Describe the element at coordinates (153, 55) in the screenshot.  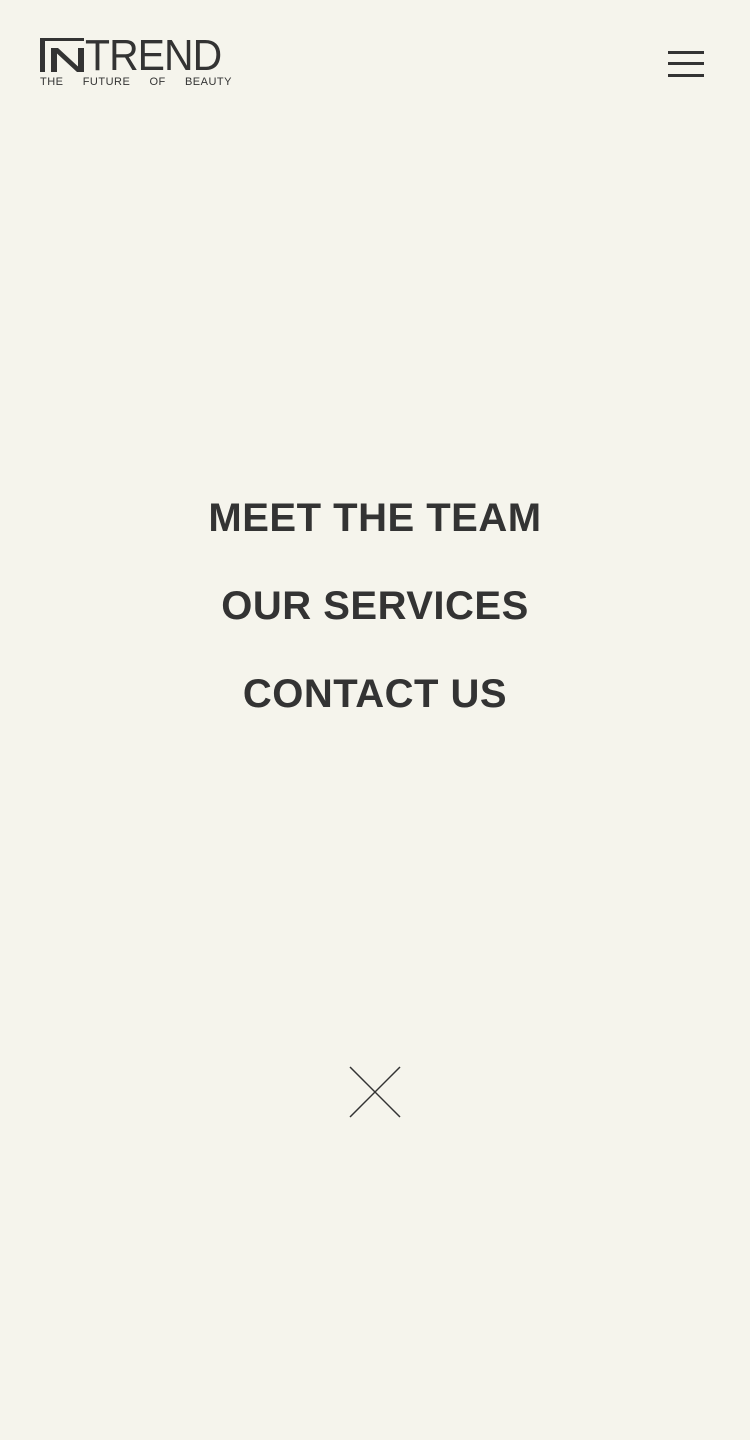
I see `logo-wordmark: TREND` at that location.